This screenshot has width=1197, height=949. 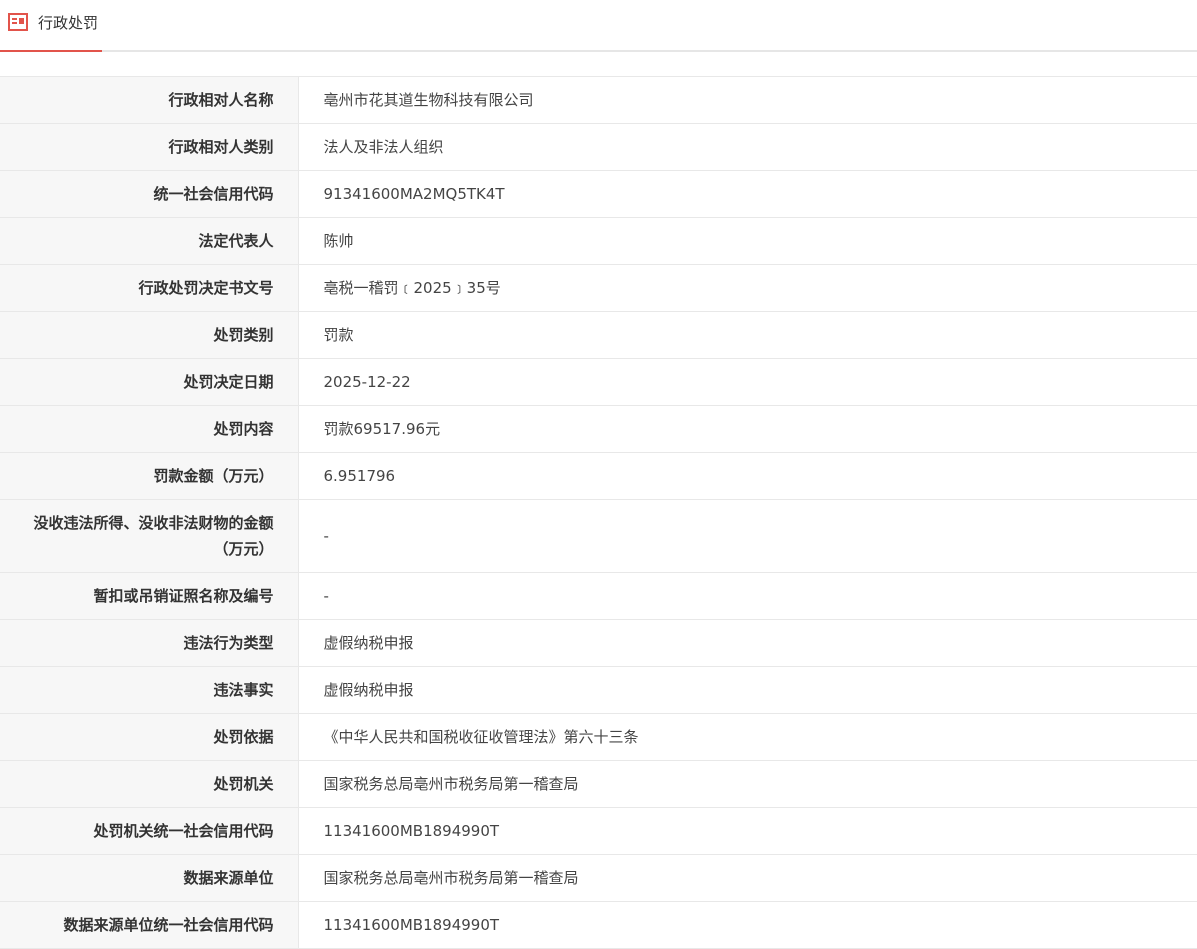 What do you see at coordinates (598, 26) in the screenshot?
I see `tab-bar: 行政处罚` at bounding box center [598, 26].